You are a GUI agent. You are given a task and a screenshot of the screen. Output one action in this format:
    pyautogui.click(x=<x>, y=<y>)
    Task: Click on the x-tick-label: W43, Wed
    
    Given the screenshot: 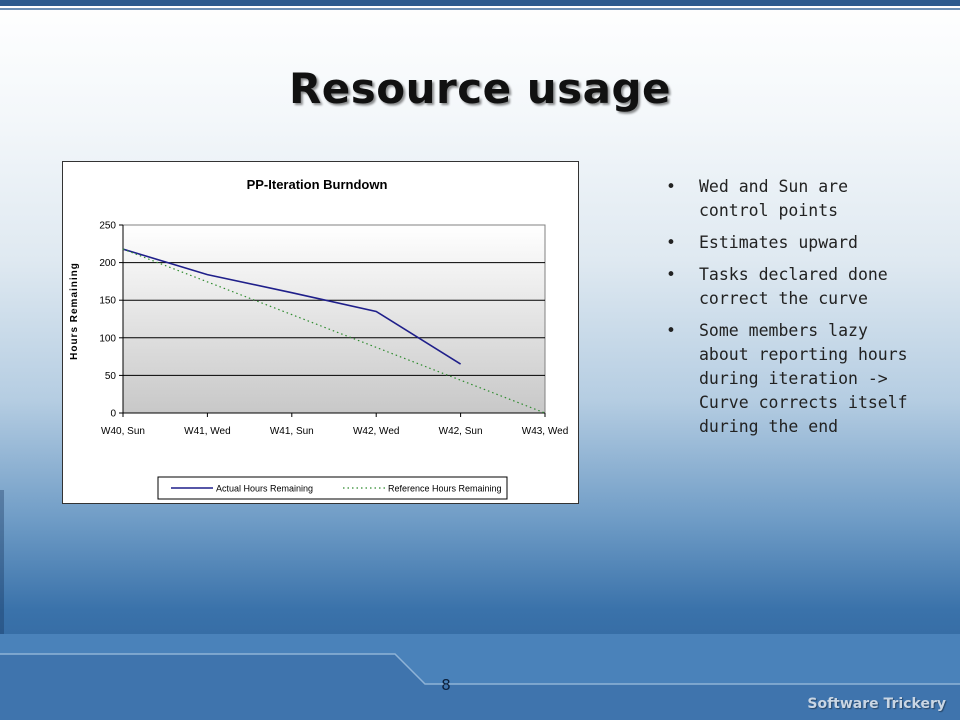 What is the action you would take?
    pyautogui.click(x=545, y=431)
    